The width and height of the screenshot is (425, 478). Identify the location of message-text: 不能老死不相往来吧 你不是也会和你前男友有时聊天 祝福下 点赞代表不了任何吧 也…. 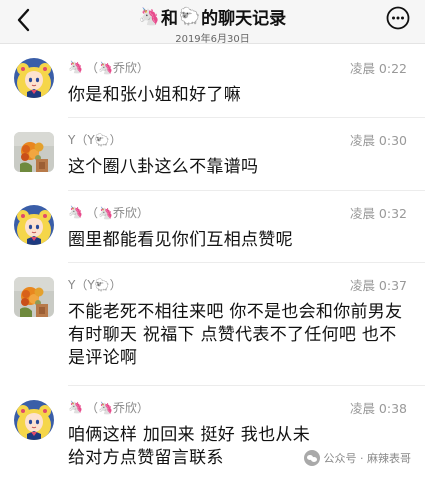
(235, 335).